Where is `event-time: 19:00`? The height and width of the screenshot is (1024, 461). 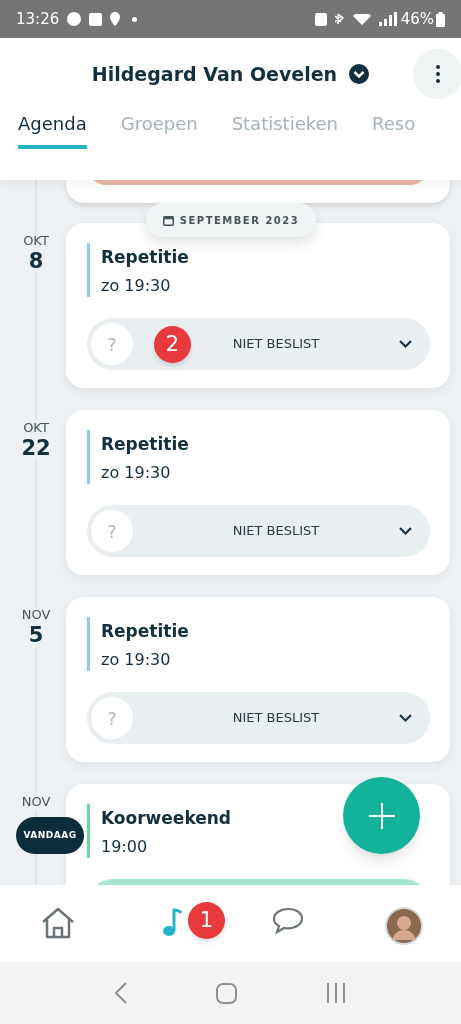 event-time: 19:00 is located at coordinates (124, 847).